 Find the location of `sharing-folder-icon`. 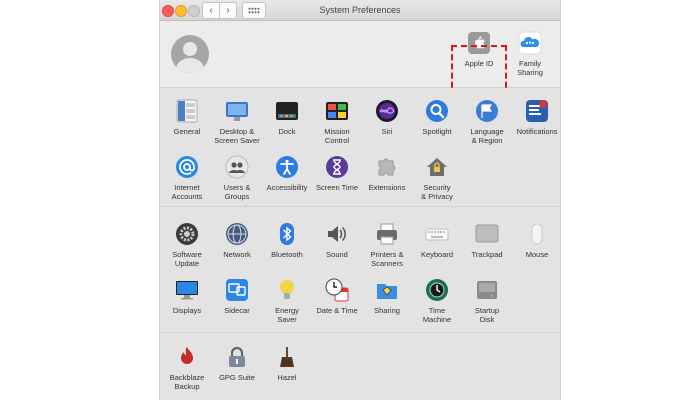

sharing-folder-icon is located at coordinates (387, 290).